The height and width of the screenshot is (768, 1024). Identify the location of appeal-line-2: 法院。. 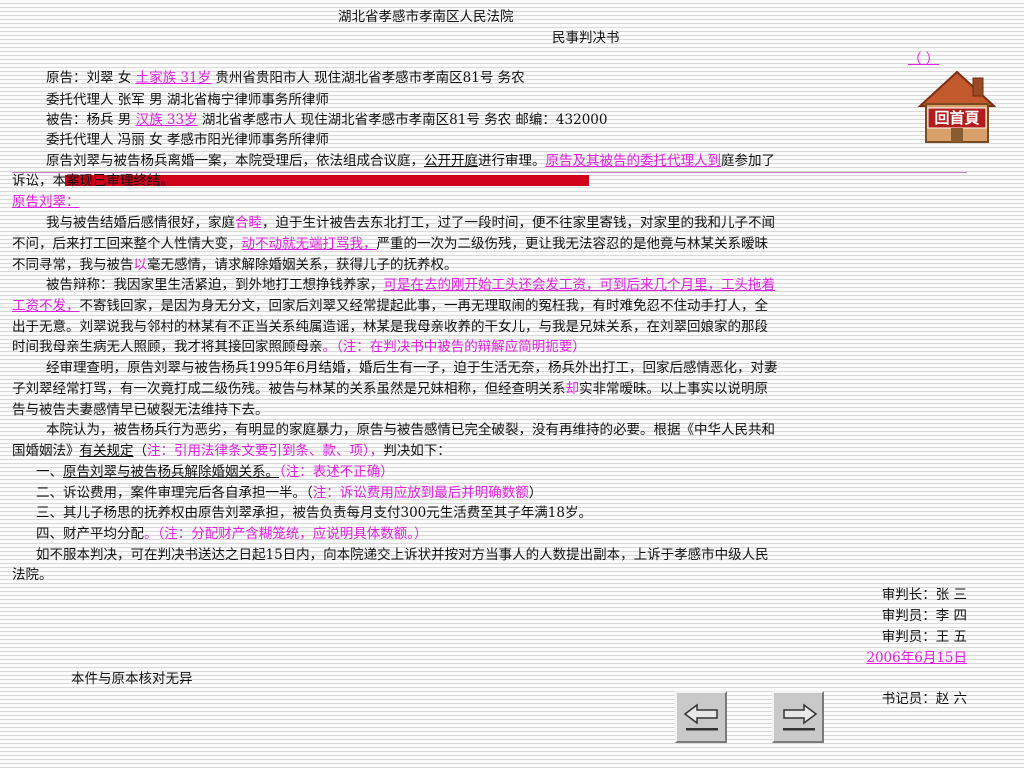
(32, 575).